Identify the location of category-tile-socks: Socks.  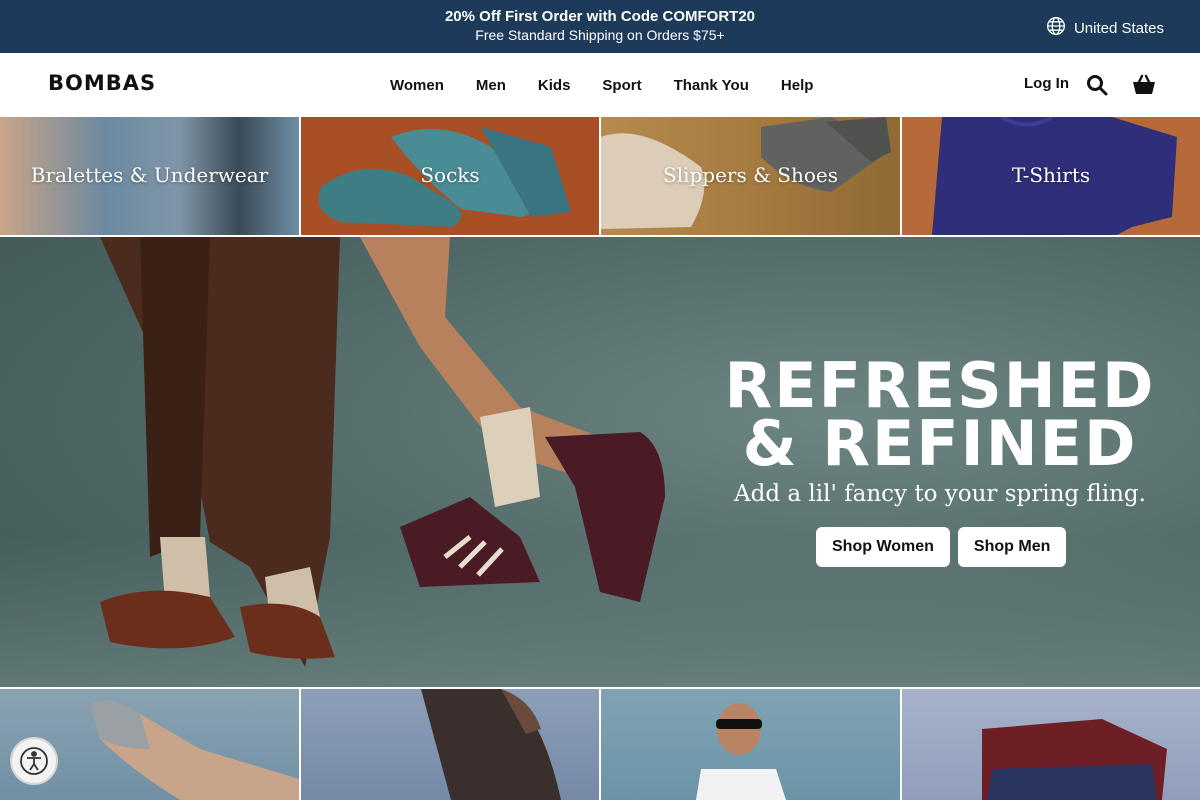
(450, 176).